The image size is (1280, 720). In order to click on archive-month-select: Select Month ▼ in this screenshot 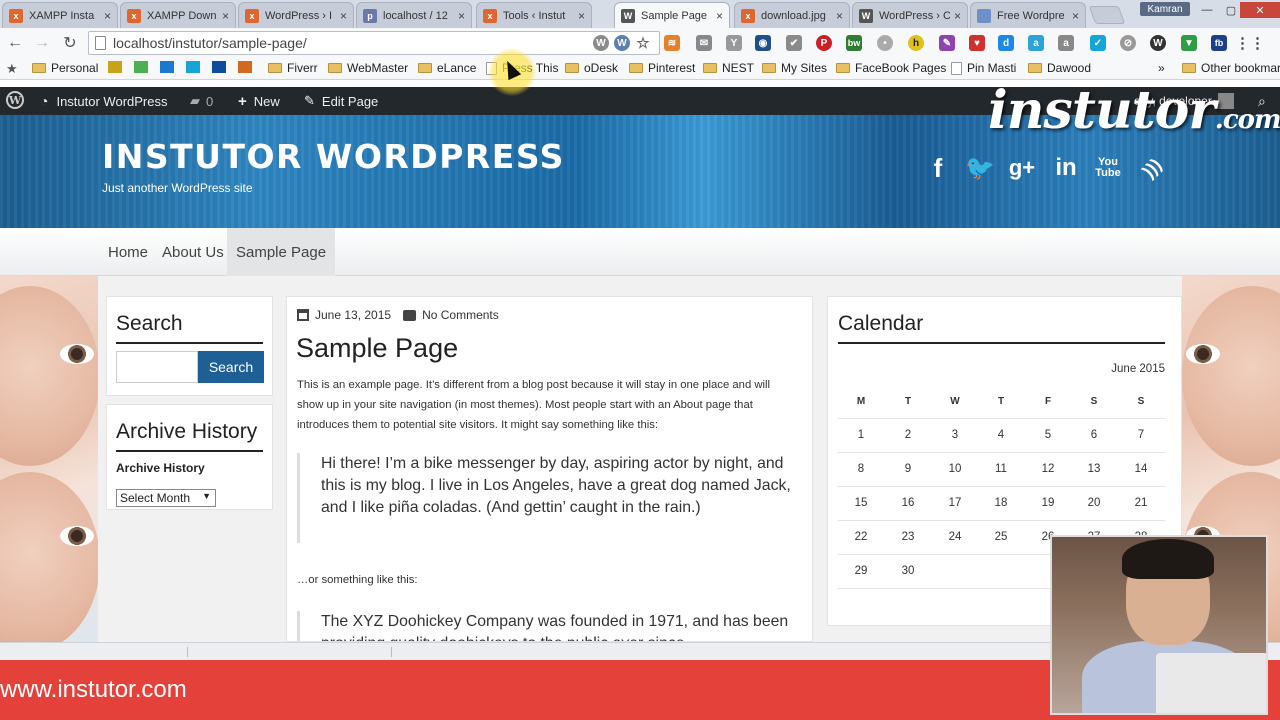, I will do `click(166, 498)`.